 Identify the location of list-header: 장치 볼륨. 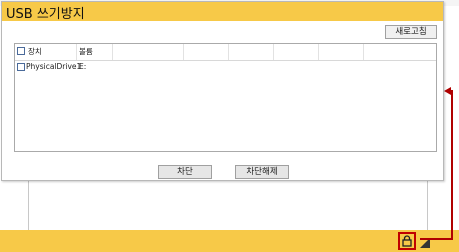
(225, 52).